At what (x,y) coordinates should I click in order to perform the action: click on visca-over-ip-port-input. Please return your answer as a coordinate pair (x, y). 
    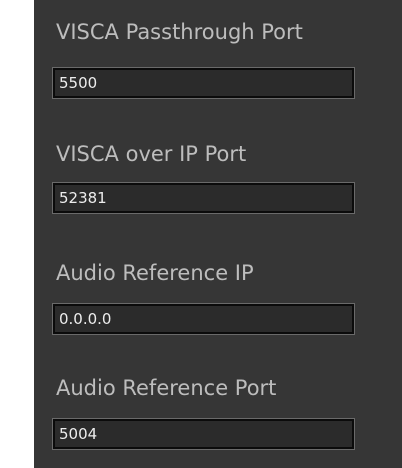
    Looking at the image, I should click on (203, 198).